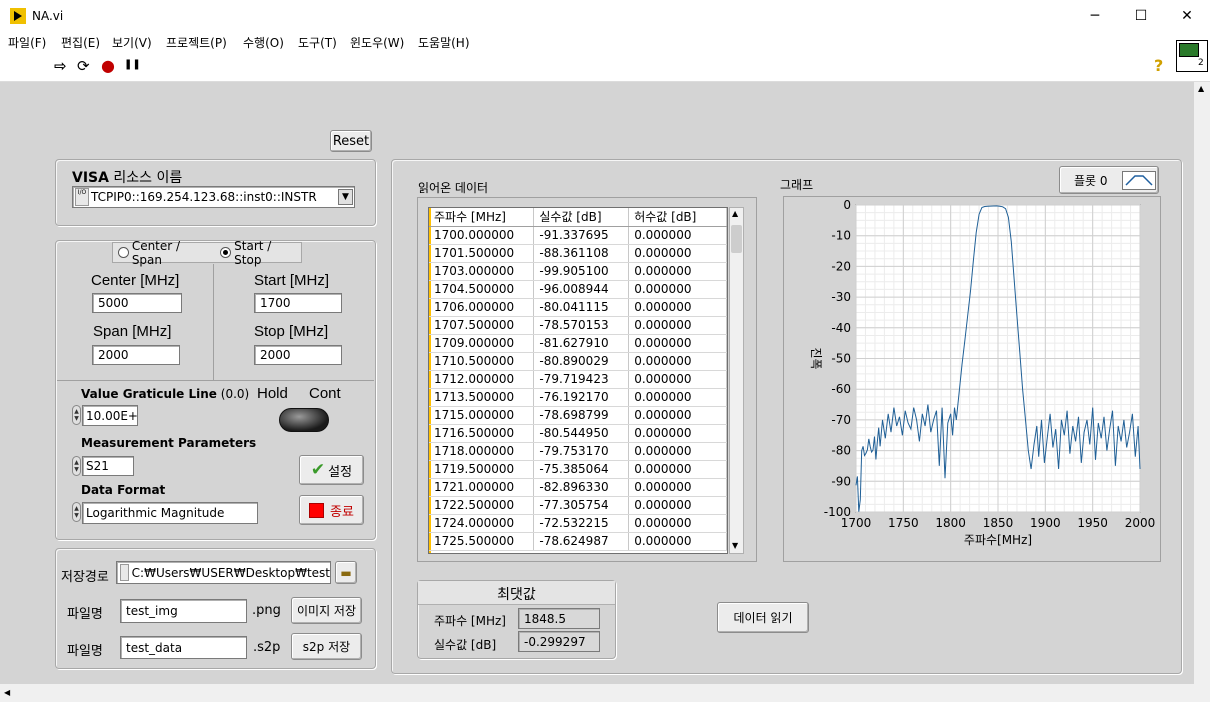  What do you see at coordinates (578, 469) in the screenshot?
I see `table-row: 1719.500000 -75.385064 0.000000` at bounding box center [578, 469].